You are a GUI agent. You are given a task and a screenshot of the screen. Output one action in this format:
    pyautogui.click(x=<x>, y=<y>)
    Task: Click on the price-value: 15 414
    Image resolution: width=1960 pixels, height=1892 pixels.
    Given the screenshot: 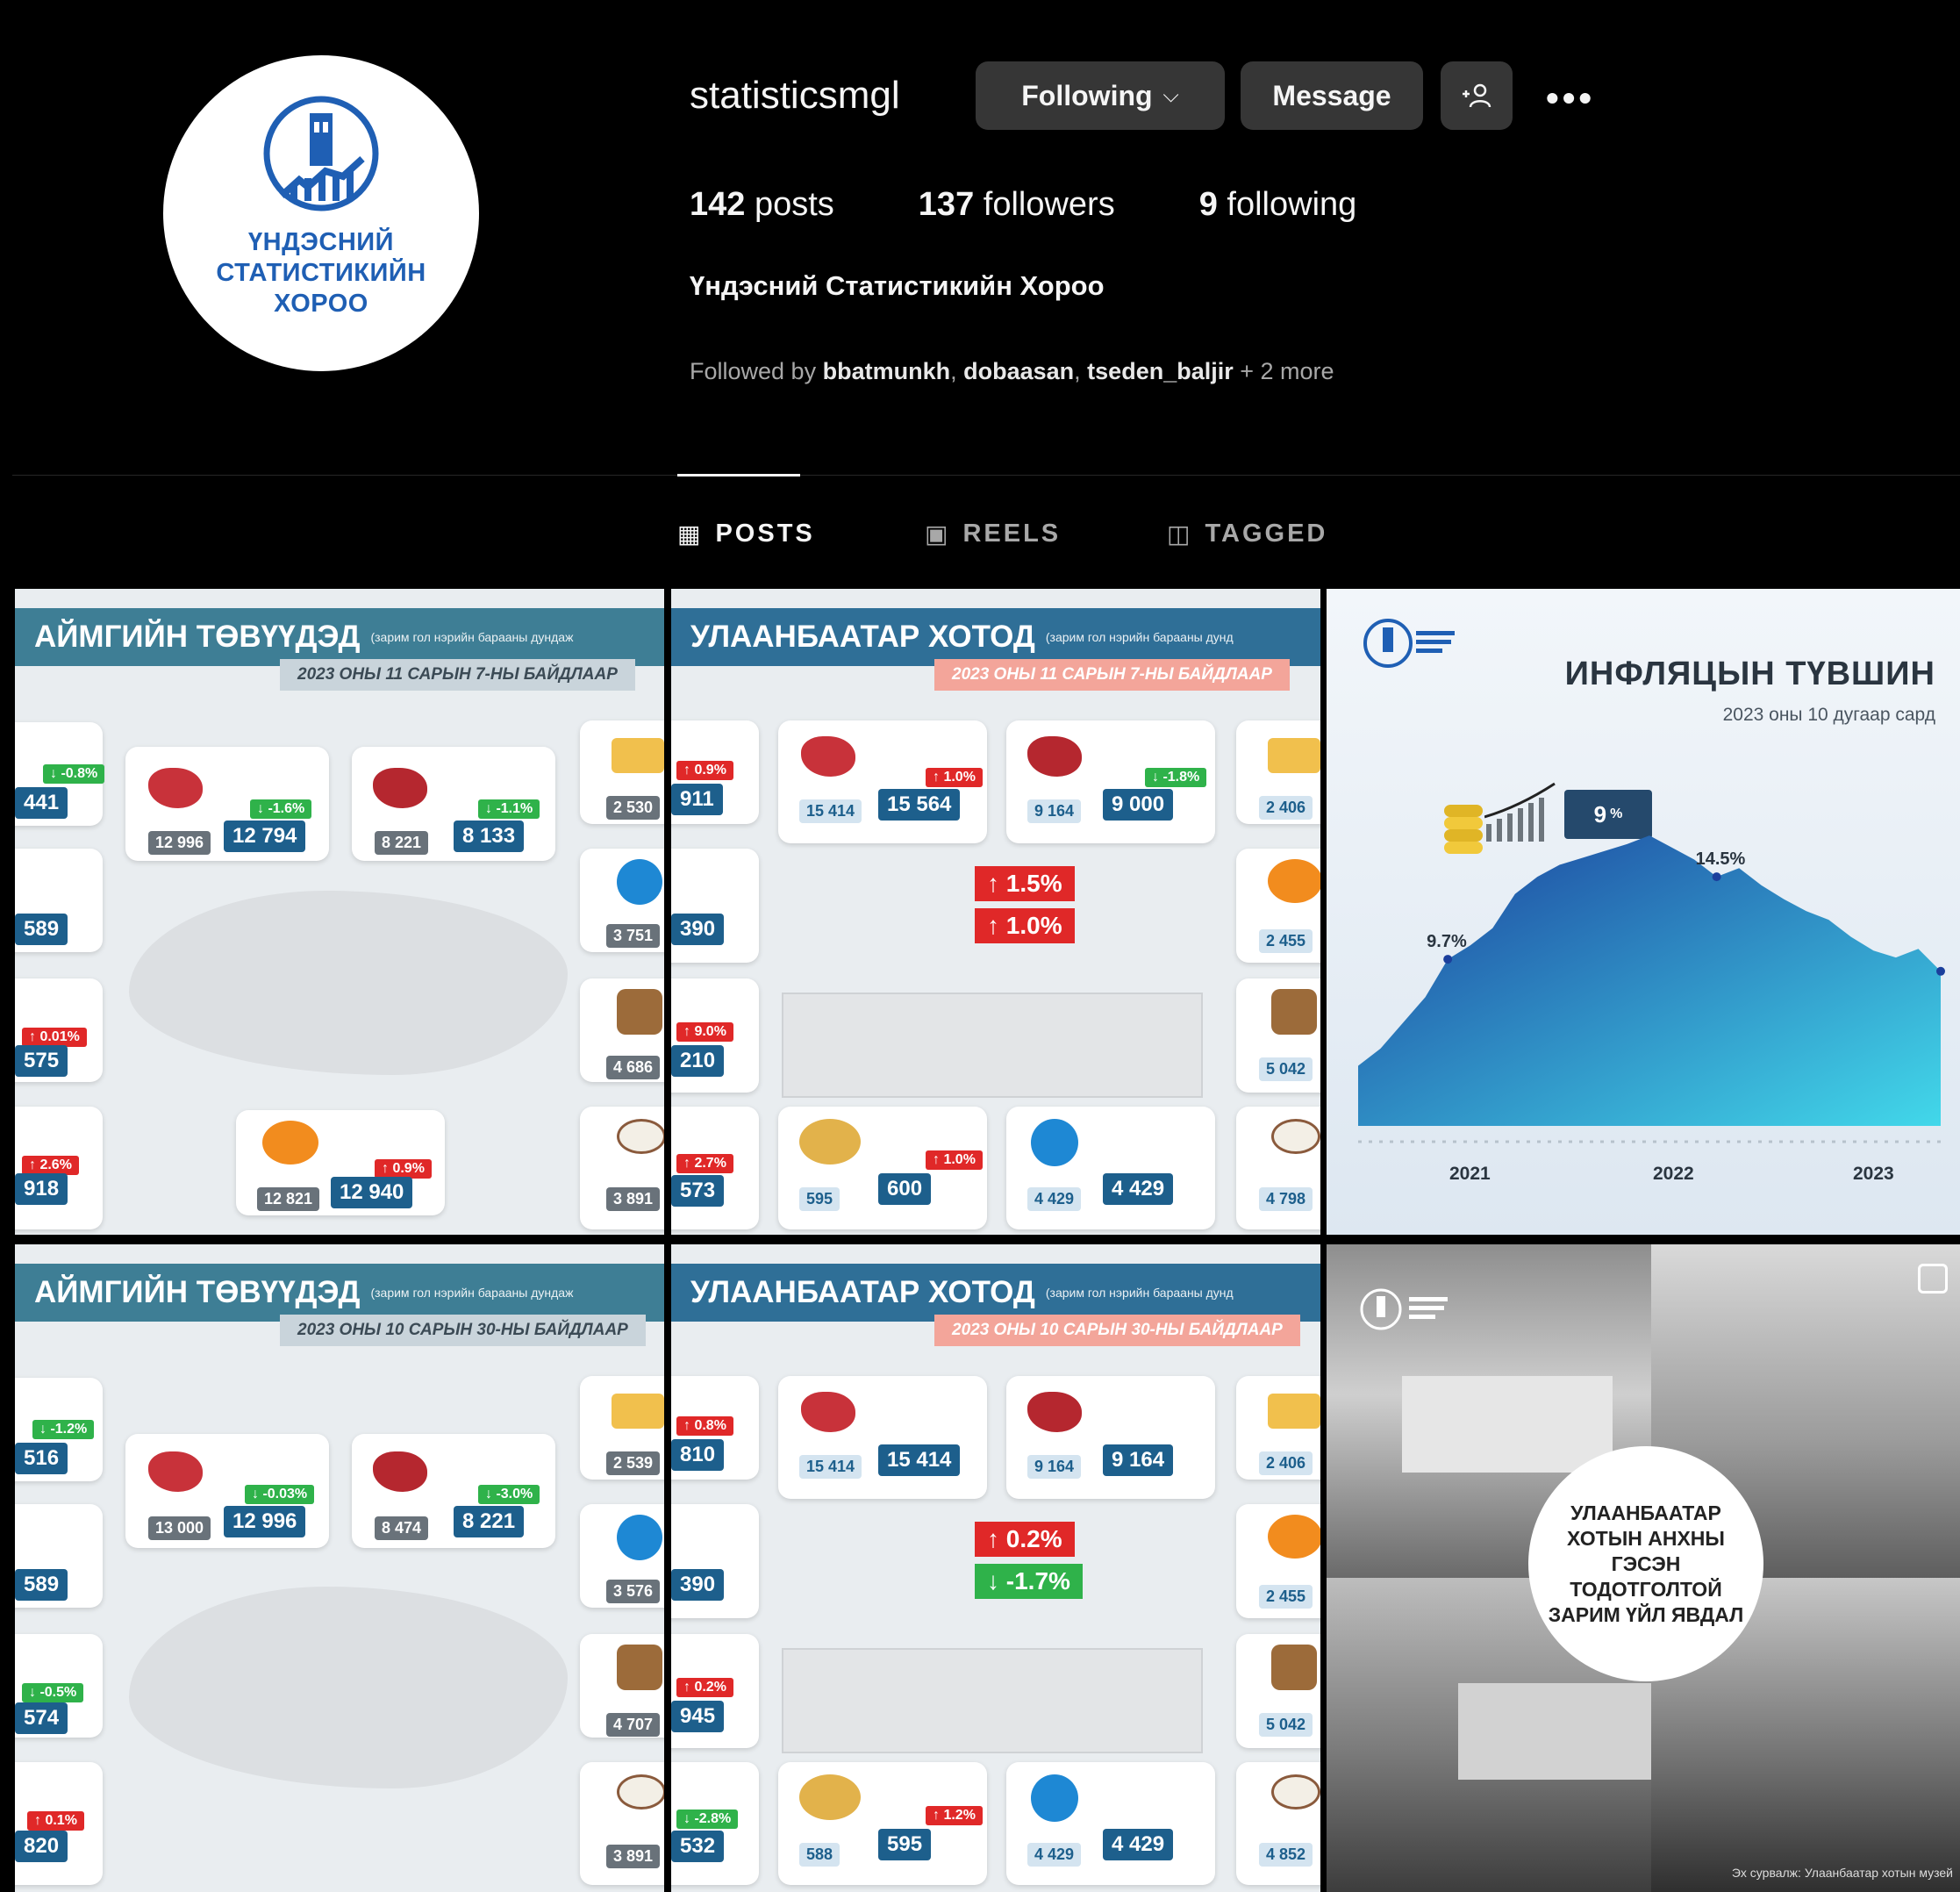 What is the action you would take?
    pyautogui.click(x=830, y=1467)
    